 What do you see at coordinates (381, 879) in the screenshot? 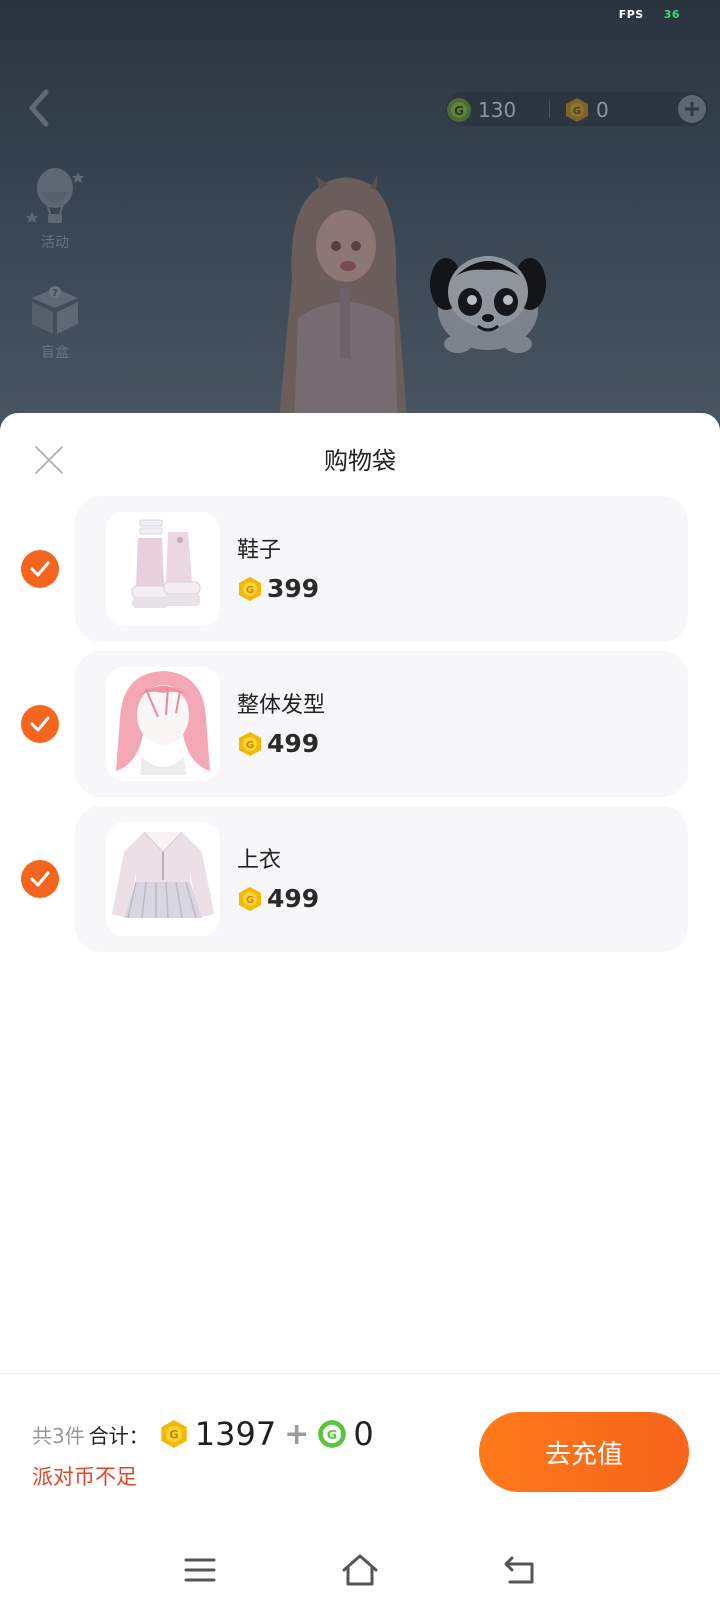
I see `item-card: 上衣 G 499` at bounding box center [381, 879].